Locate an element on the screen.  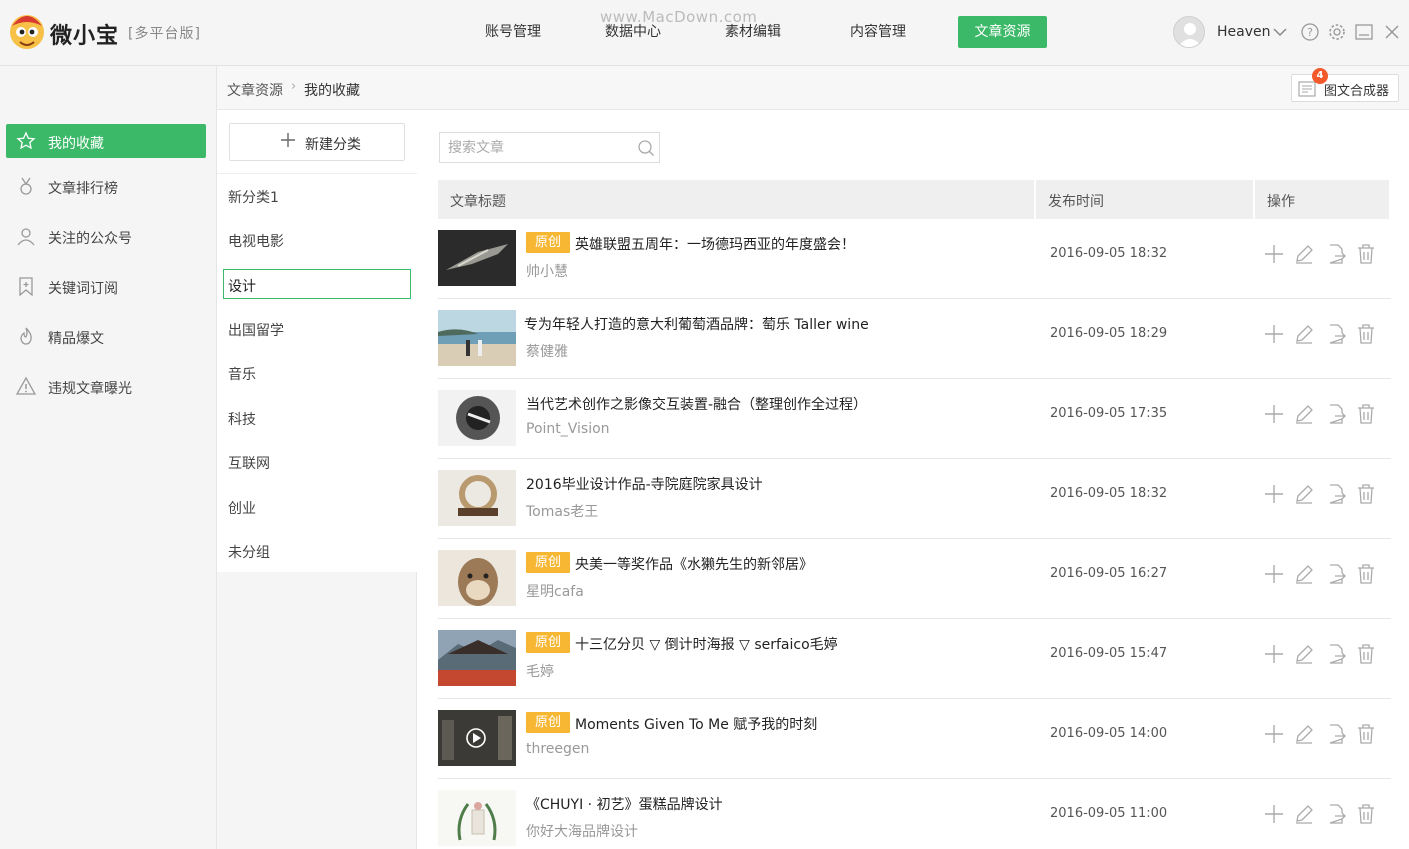
nav-data-center: 数据中心 is located at coordinates (633, 32).